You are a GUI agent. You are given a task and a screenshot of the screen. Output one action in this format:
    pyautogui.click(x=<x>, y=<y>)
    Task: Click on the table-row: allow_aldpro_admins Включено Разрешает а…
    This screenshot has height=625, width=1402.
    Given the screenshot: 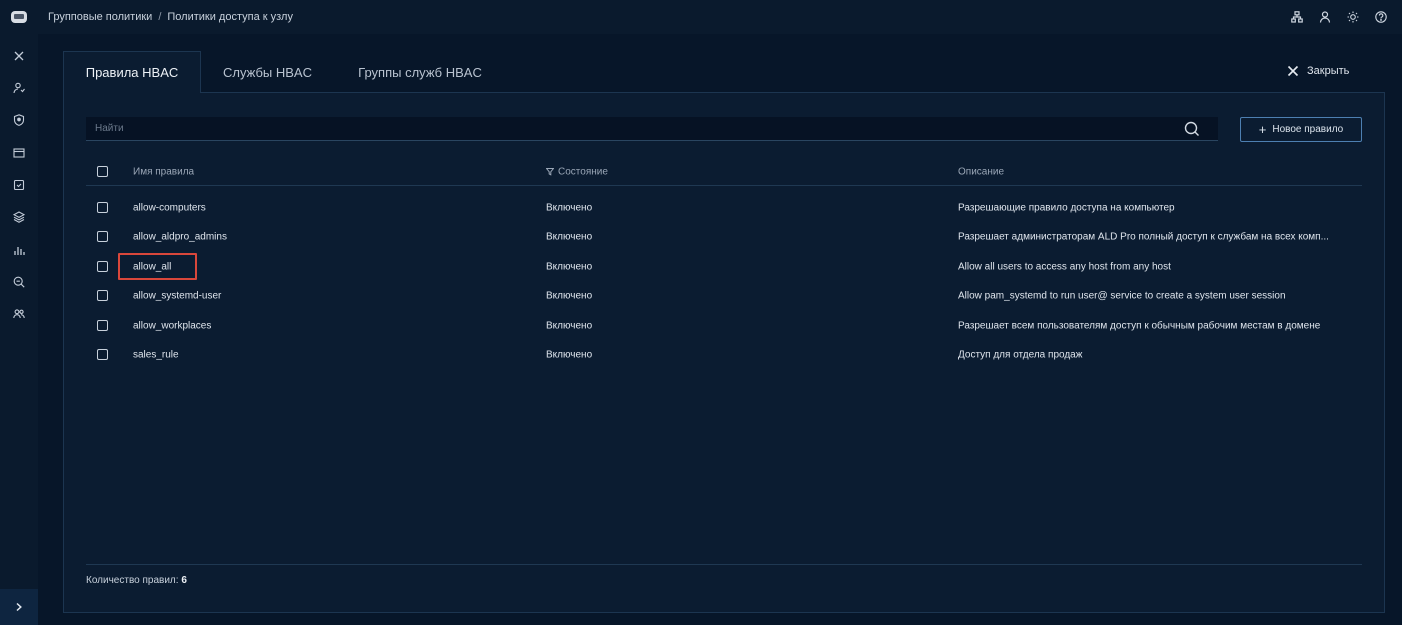 What is the action you would take?
    pyautogui.click(x=724, y=236)
    